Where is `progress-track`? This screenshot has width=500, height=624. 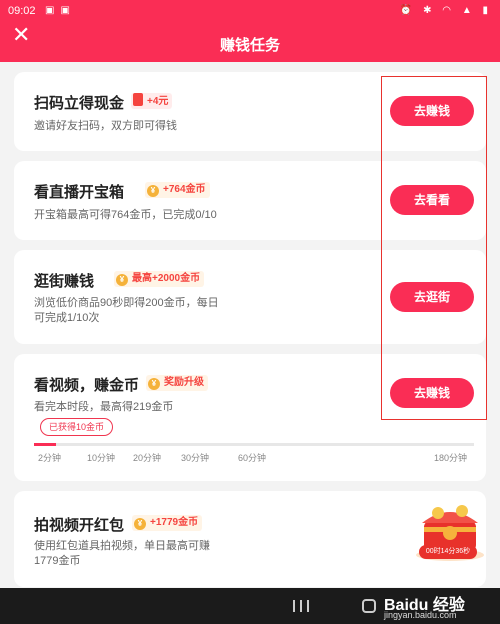 progress-track is located at coordinates (254, 444).